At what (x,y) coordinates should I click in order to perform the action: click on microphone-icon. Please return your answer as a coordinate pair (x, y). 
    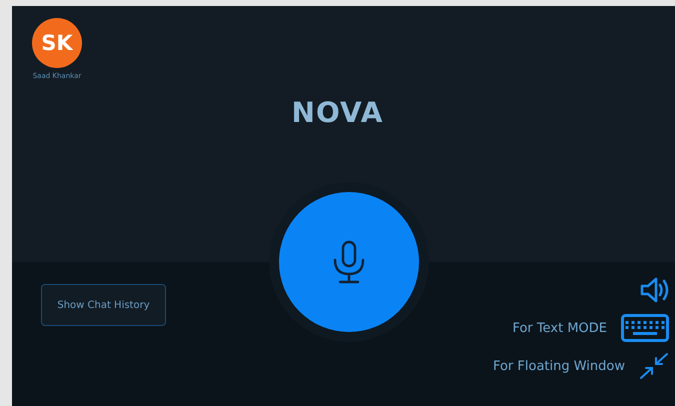
    Looking at the image, I should click on (349, 262).